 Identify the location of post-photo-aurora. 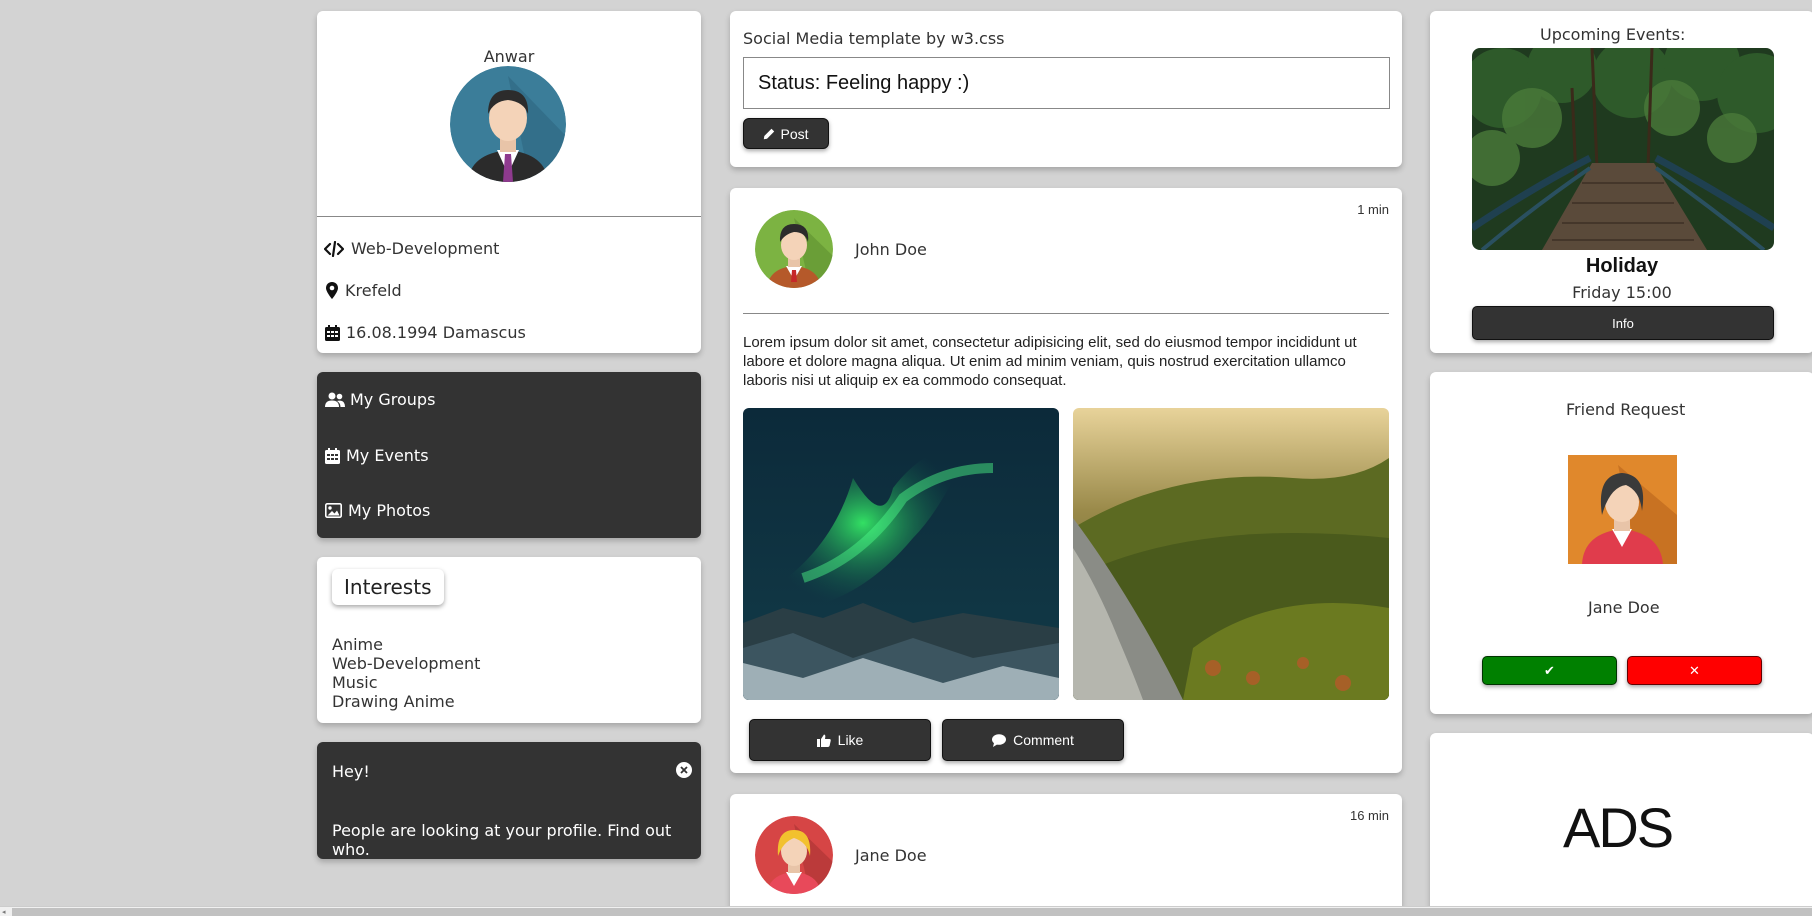
(901, 554).